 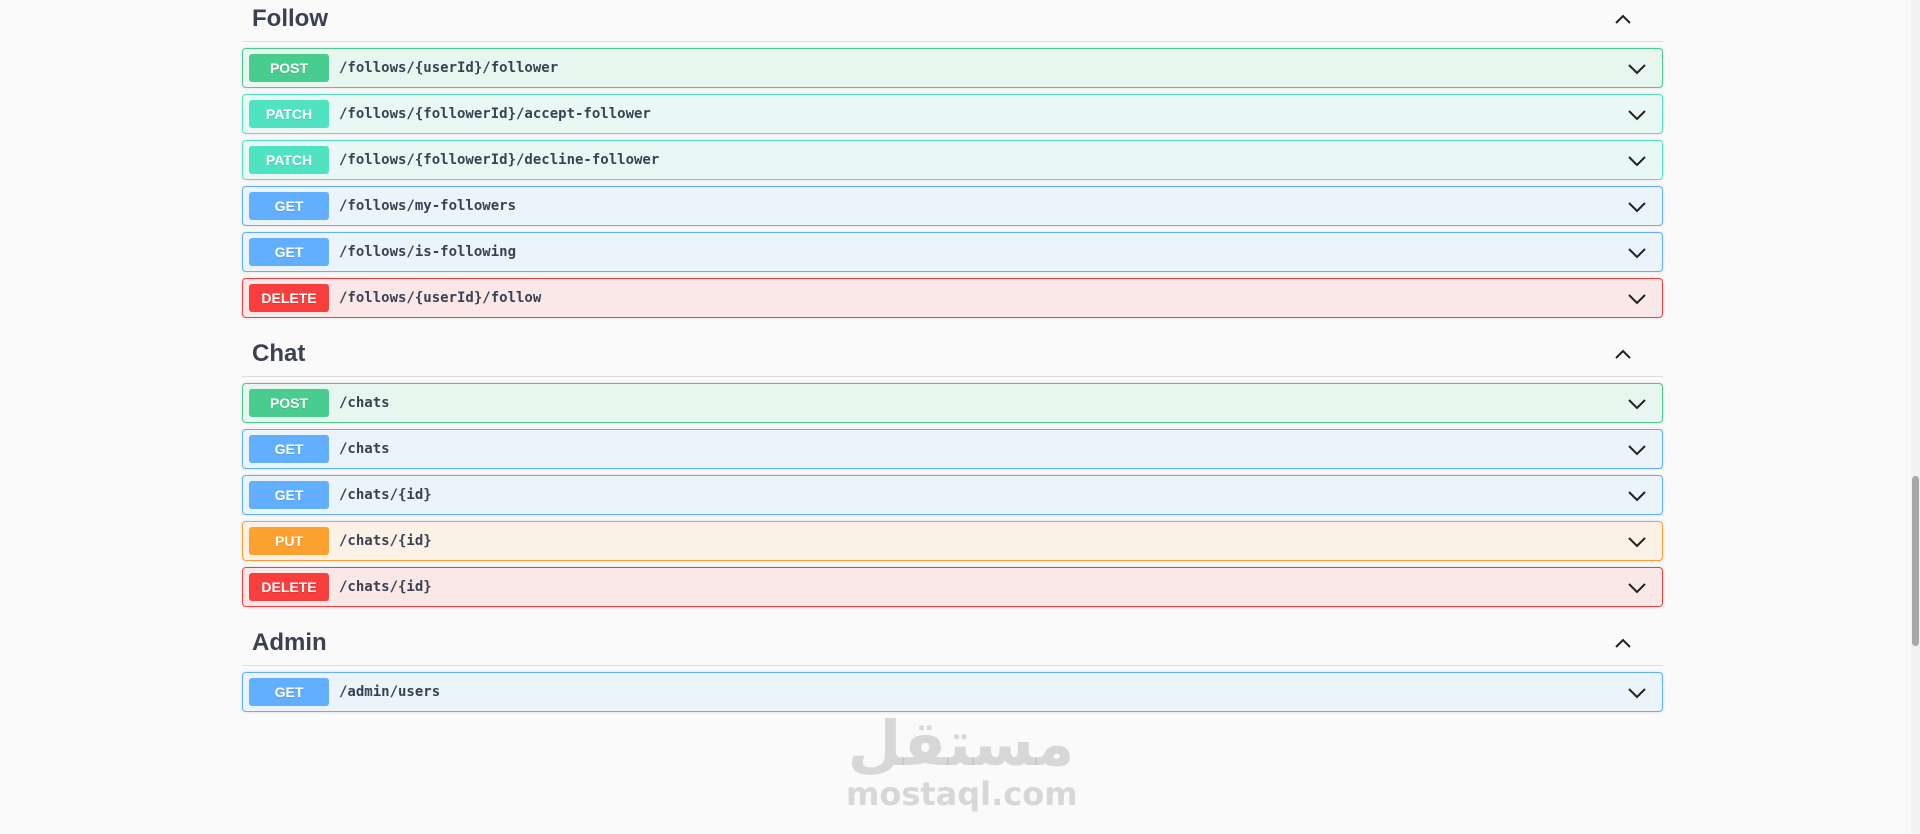 I want to click on section-header: Follow, so click(x=952, y=21).